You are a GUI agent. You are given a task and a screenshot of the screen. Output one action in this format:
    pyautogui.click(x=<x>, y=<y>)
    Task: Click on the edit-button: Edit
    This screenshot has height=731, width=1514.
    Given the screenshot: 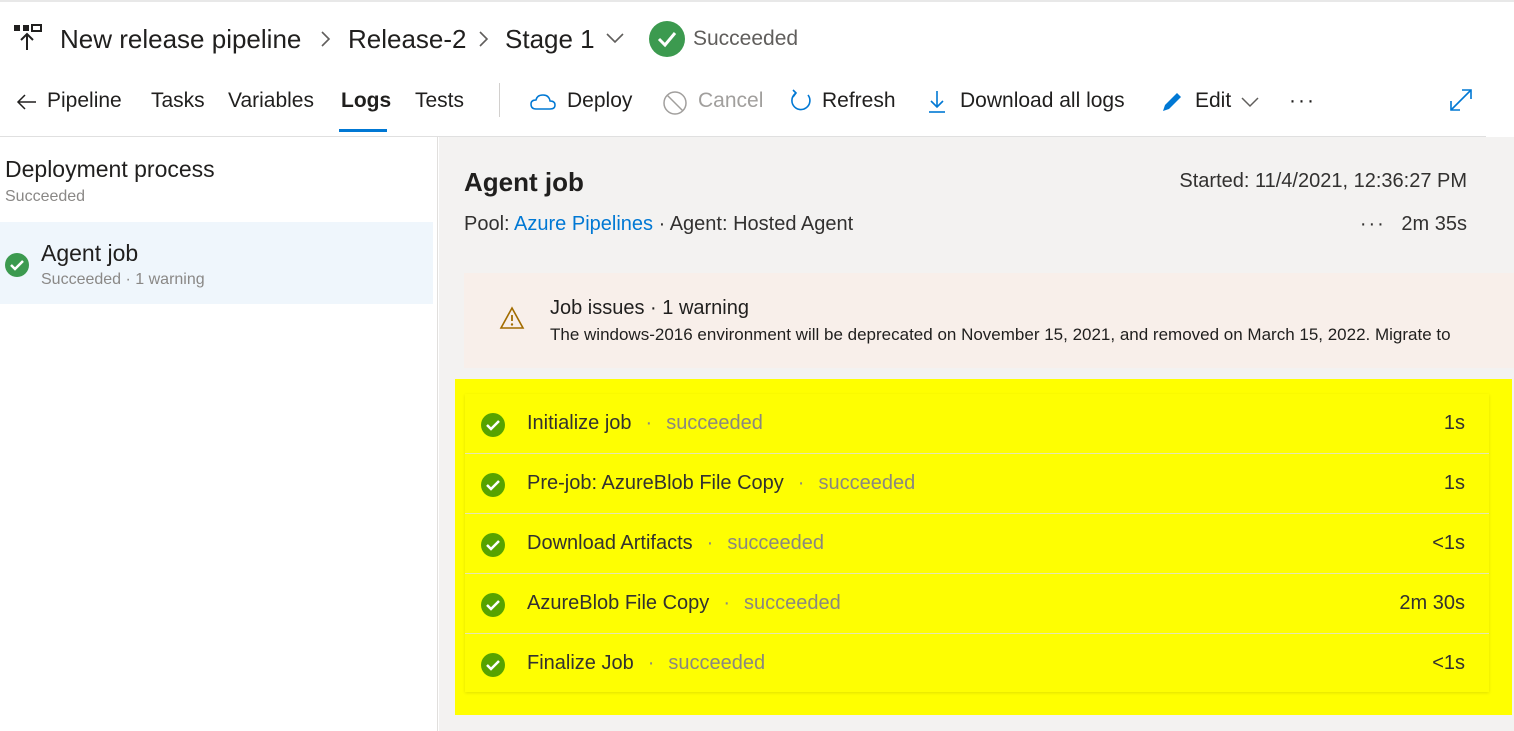 What is the action you would take?
    pyautogui.click(x=1209, y=101)
    